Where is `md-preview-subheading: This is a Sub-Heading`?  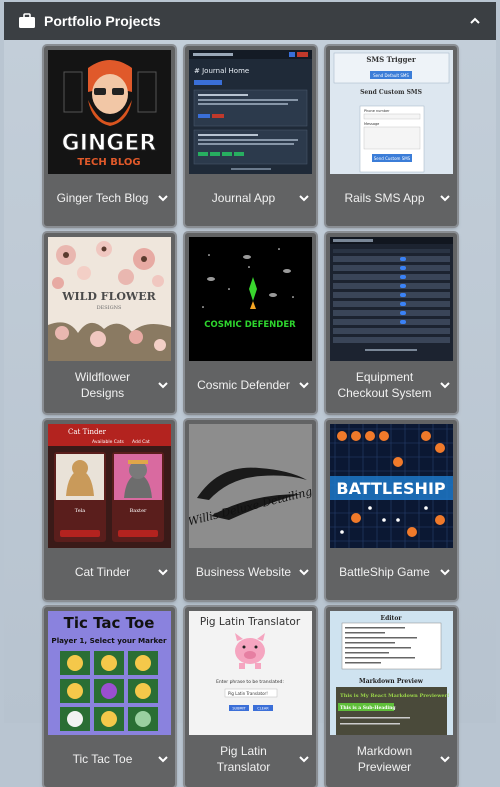 md-preview-subheading: This is a Sub-Heading is located at coordinates (368, 708).